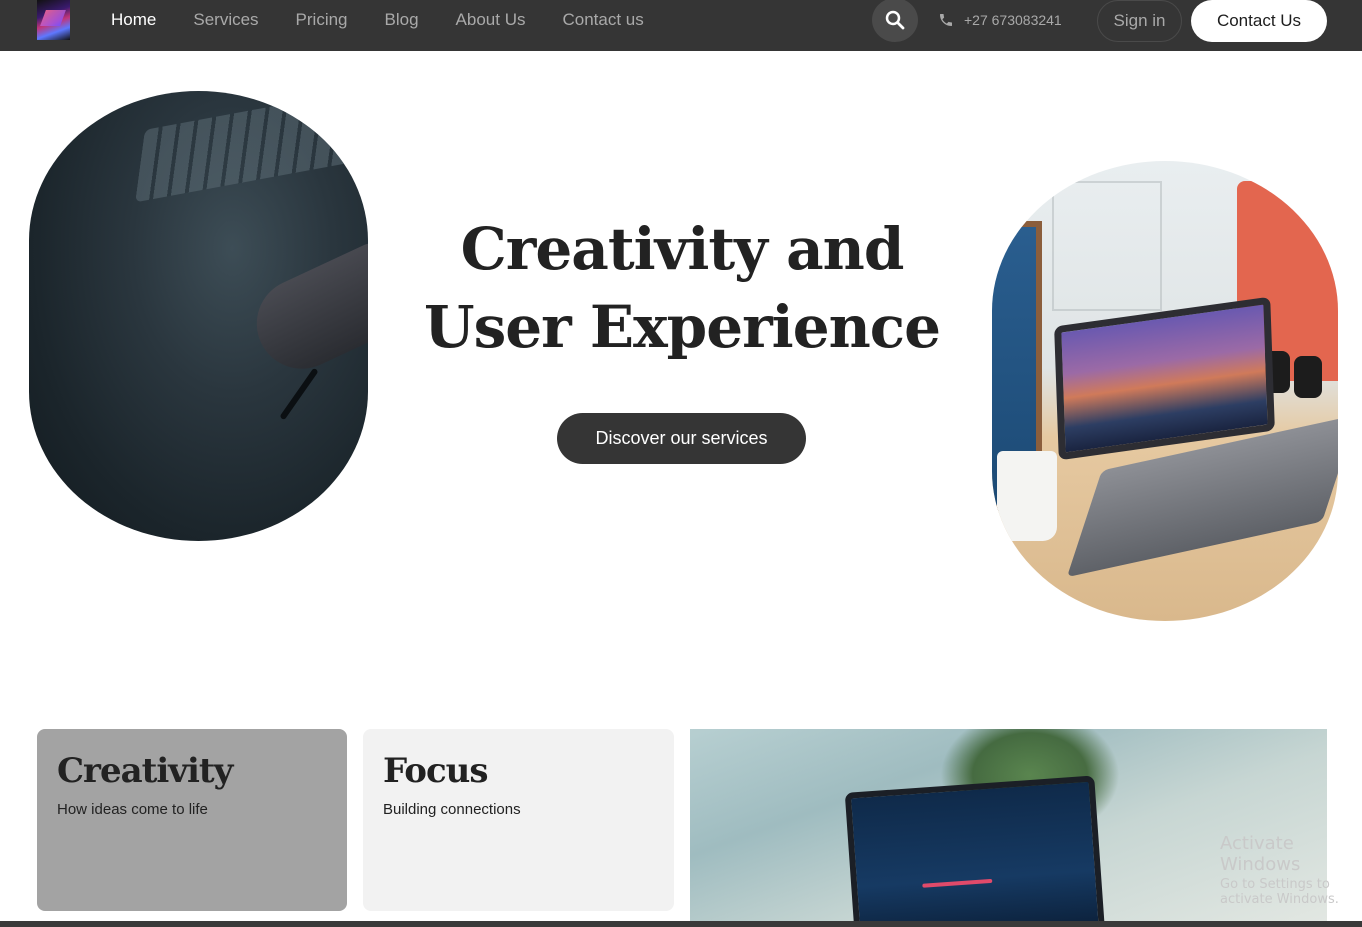 Image resolution: width=1362 pixels, height=927 pixels. Describe the element at coordinates (305, 311) in the screenshot. I see `hand-shape` at that location.